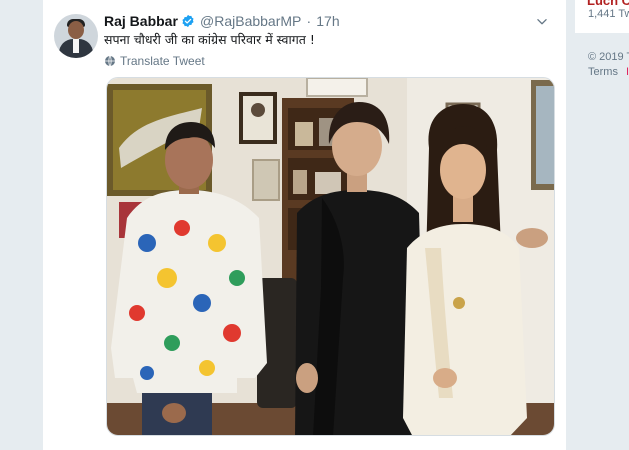 The image size is (629, 450). What do you see at coordinates (327, 21) in the screenshot?
I see `tweet-timestamp: 17h` at bounding box center [327, 21].